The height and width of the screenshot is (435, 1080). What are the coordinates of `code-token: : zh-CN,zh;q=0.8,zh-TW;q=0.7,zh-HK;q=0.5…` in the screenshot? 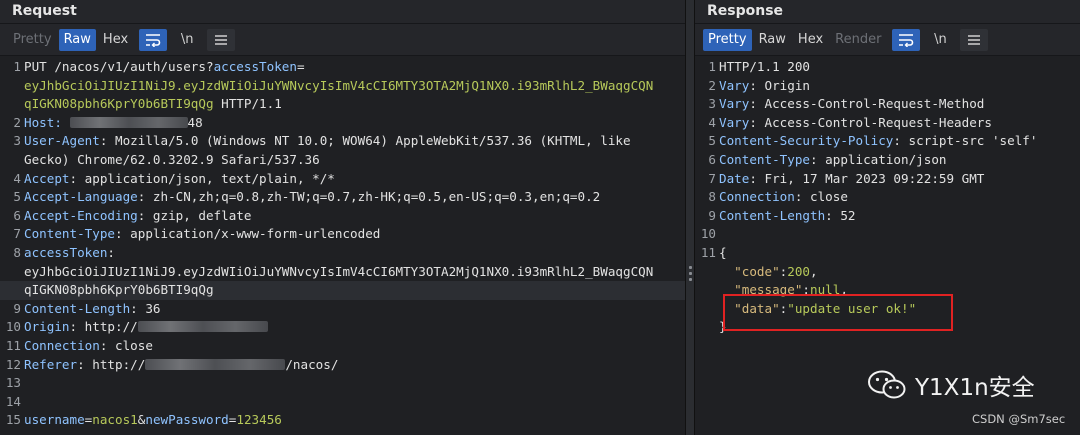 It's located at (369, 197).